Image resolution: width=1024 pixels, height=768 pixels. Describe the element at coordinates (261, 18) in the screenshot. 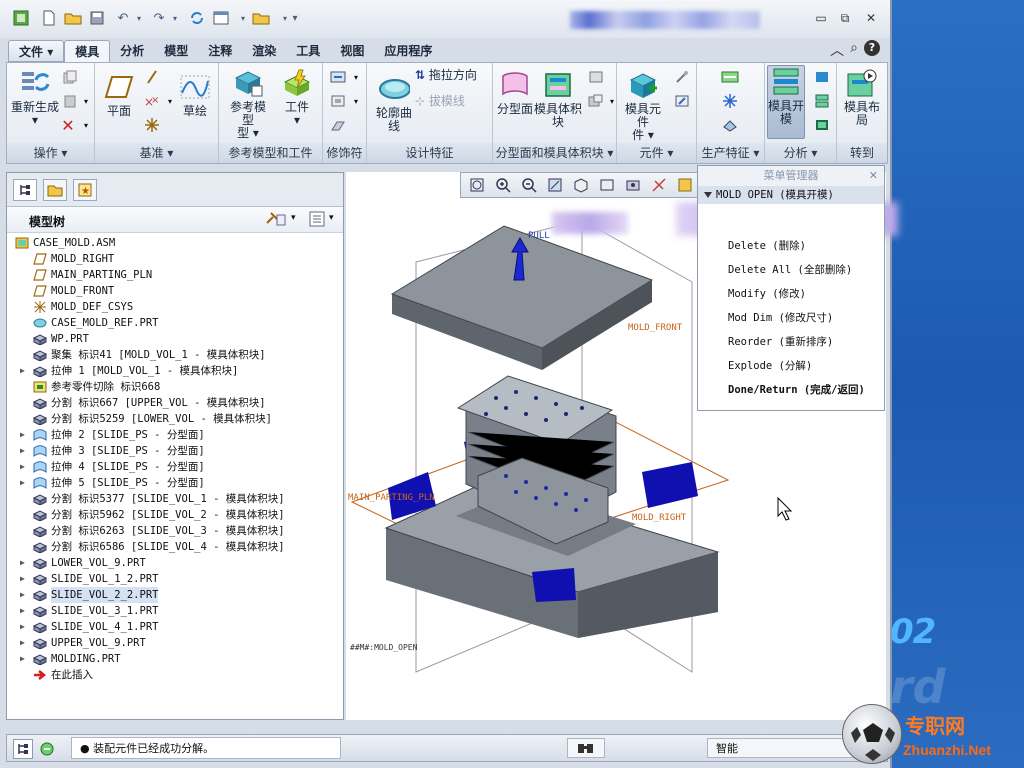

I see `close-window-icon` at that location.